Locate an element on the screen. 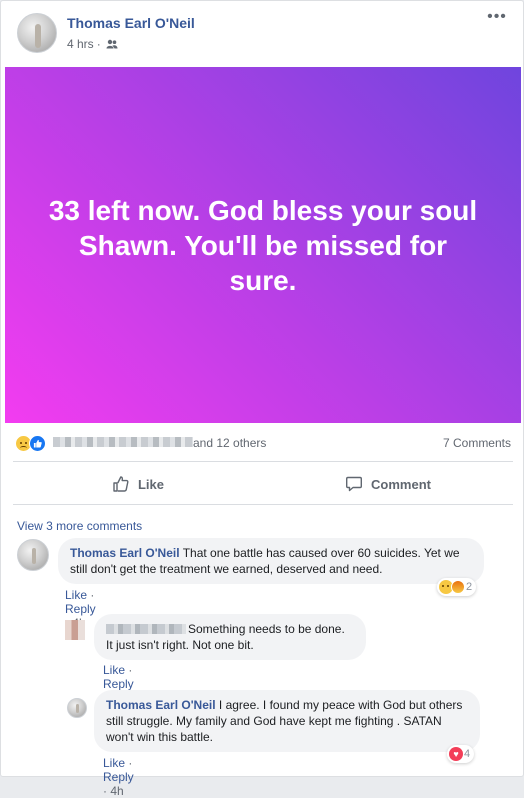 The width and height of the screenshot is (524, 798). comment-reaction-badge: ♥ 4 is located at coordinates (461, 754).